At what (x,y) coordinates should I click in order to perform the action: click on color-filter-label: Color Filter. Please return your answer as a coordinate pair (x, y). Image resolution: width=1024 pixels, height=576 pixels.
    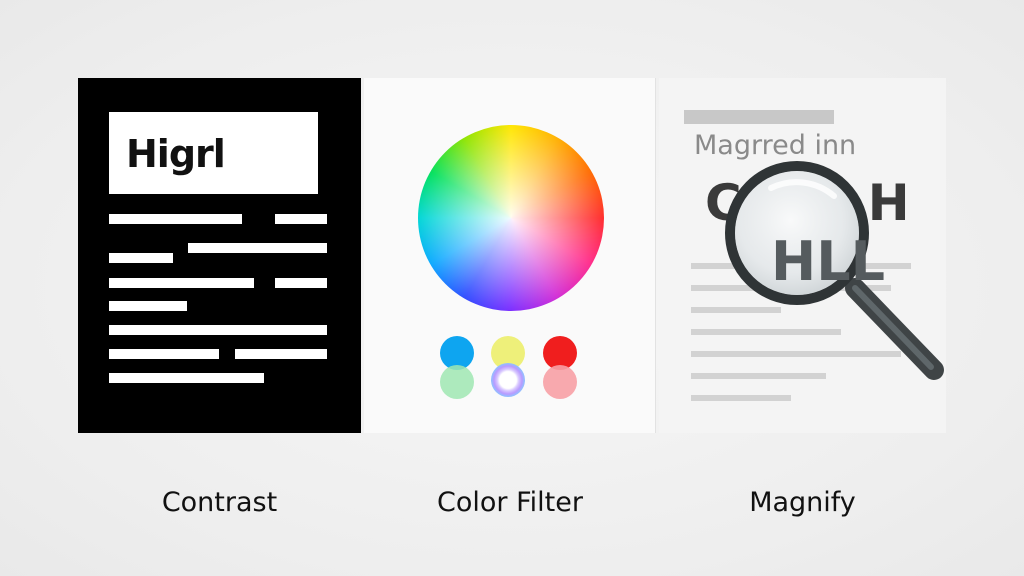
    Looking at the image, I should click on (510, 502).